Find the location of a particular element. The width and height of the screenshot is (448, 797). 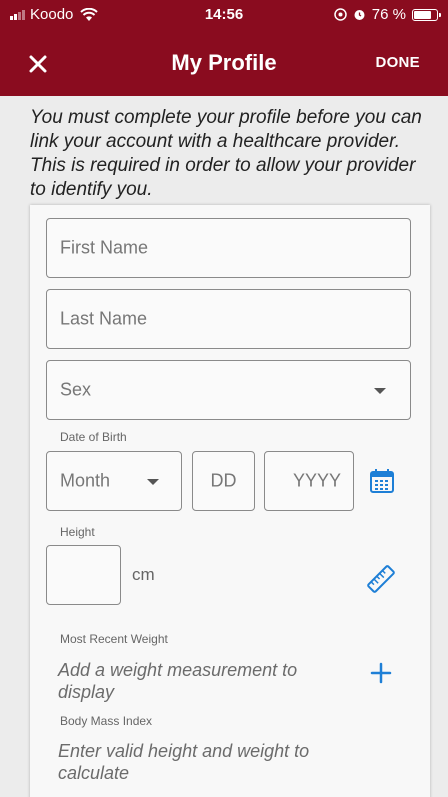

app-header: Koodo 14:56 76 % My Profile DONE is located at coordinates (224, 48).